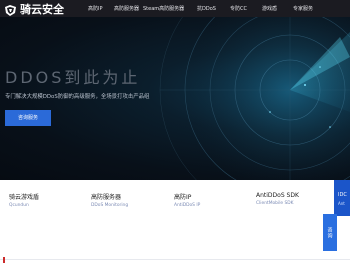  What do you see at coordinates (42, 9) in the screenshot?
I see `brand-name: 骑云安全` at bounding box center [42, 9].